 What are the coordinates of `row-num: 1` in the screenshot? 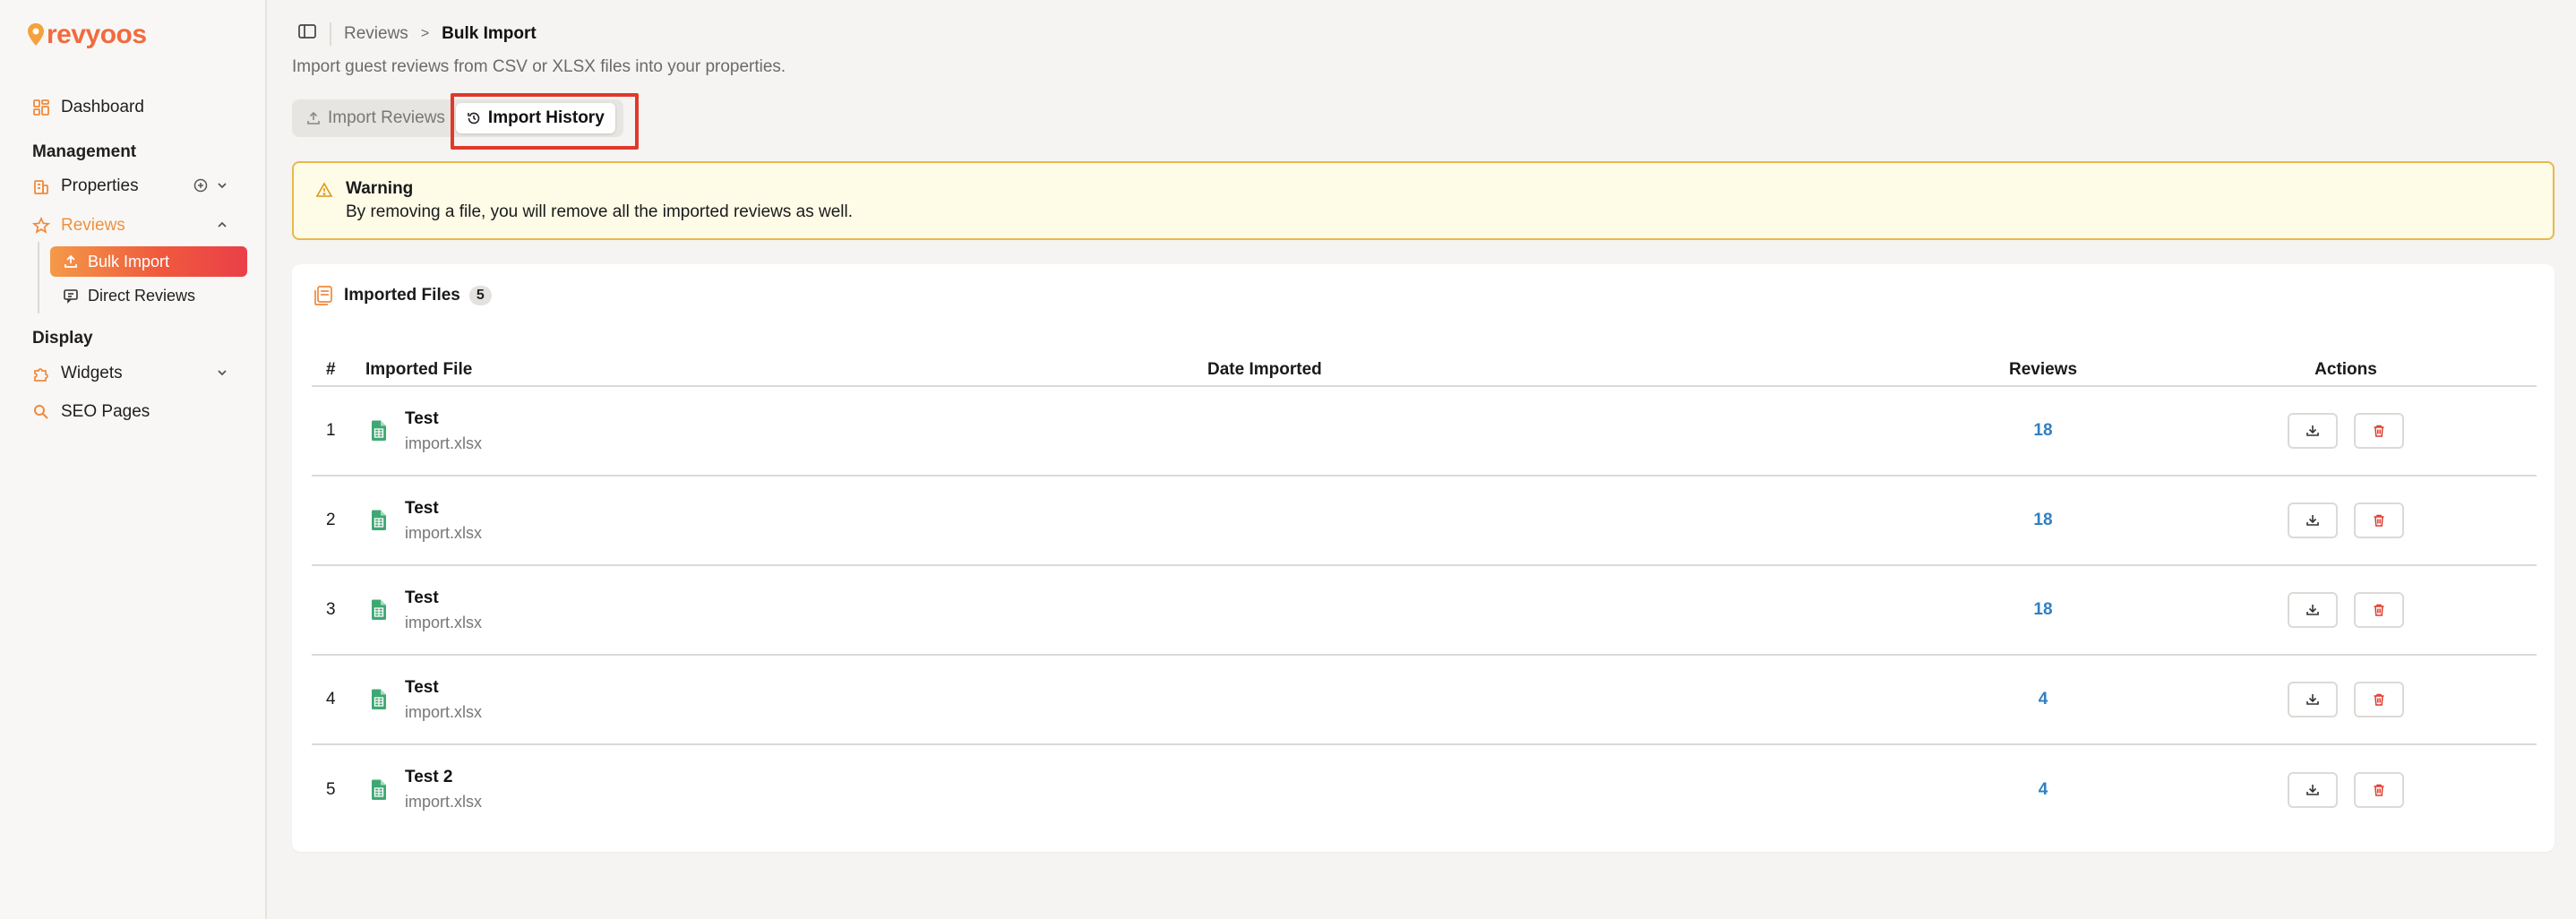 It's located at (338, 431).